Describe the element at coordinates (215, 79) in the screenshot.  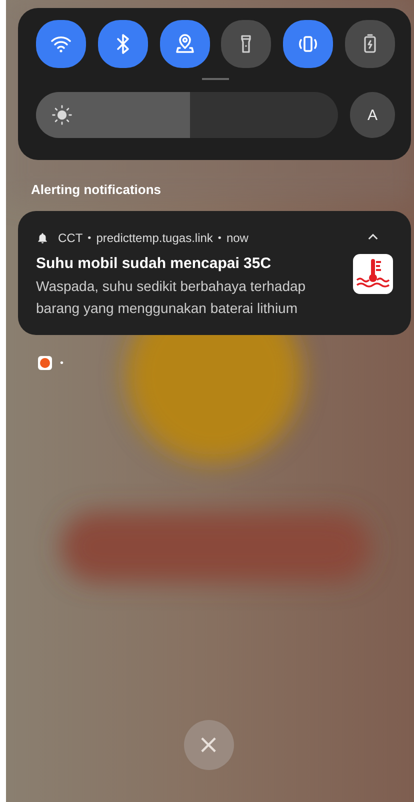
I see `drag-handle` at that location.